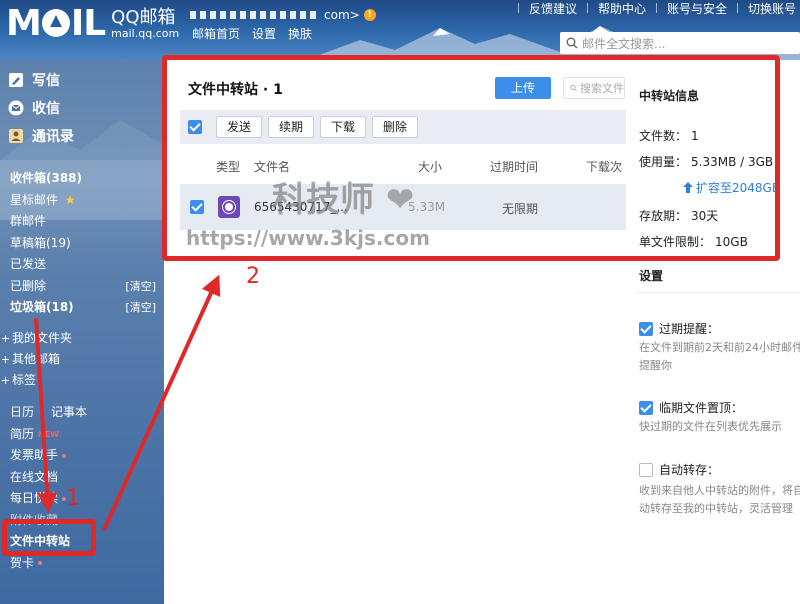 The image size is (800, 604). Describe the element at coordinates (308, 238) in the screenshot. I see `watermark-url: https://www.3kjs.com` at that location.